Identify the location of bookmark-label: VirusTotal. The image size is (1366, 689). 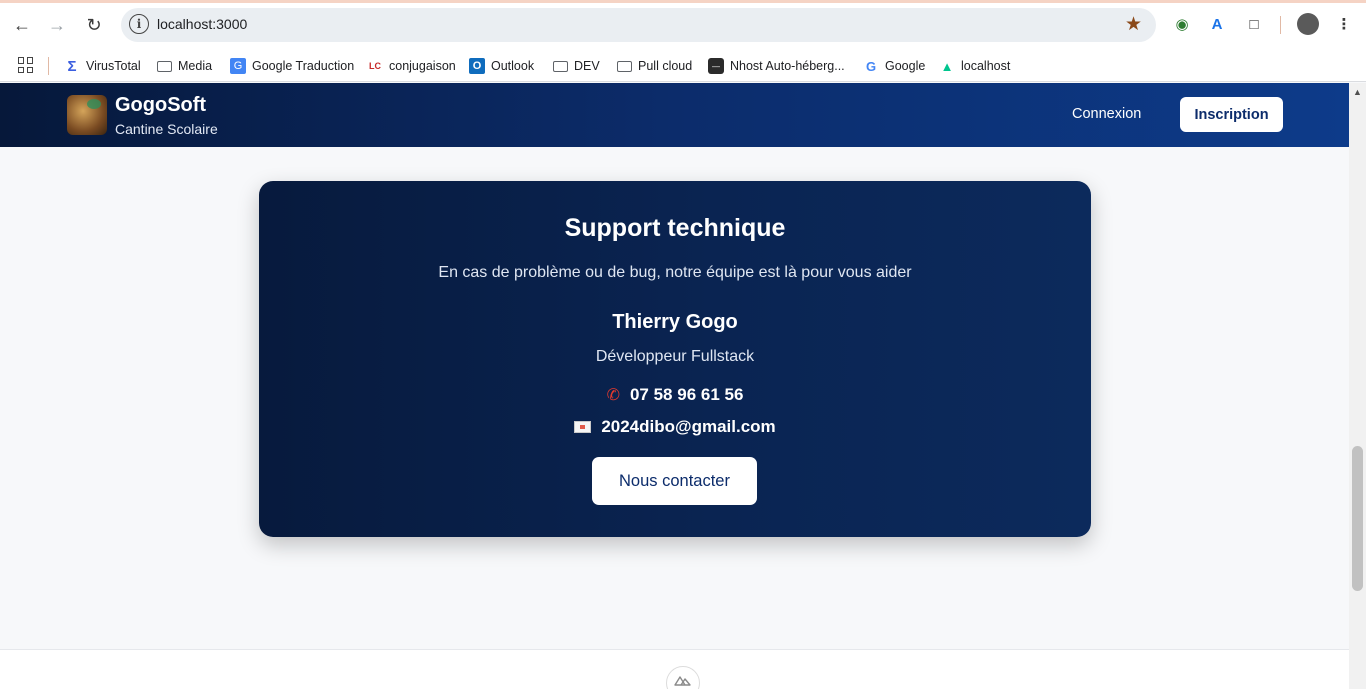
(113, 66).